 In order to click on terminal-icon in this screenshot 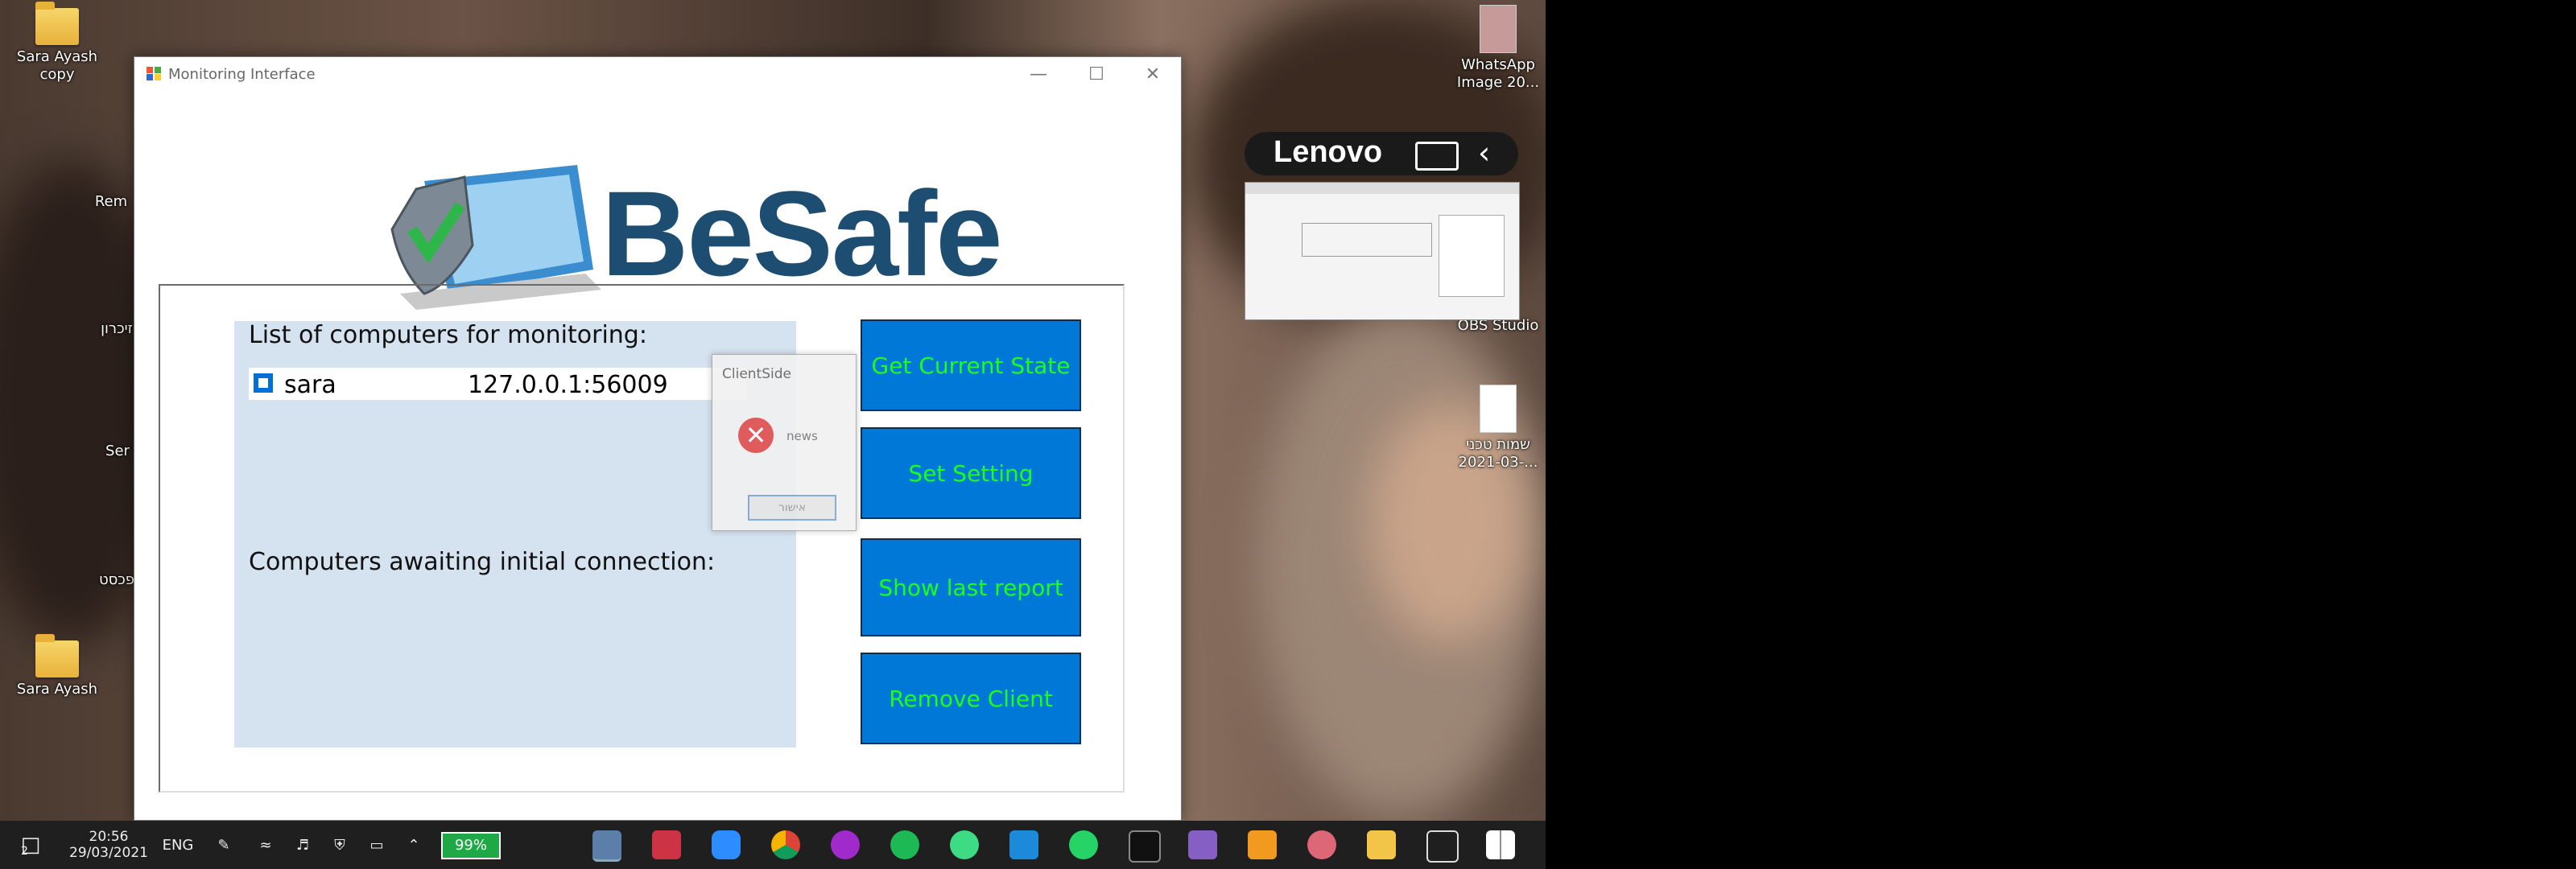, I will do `click(1145, 846)`.